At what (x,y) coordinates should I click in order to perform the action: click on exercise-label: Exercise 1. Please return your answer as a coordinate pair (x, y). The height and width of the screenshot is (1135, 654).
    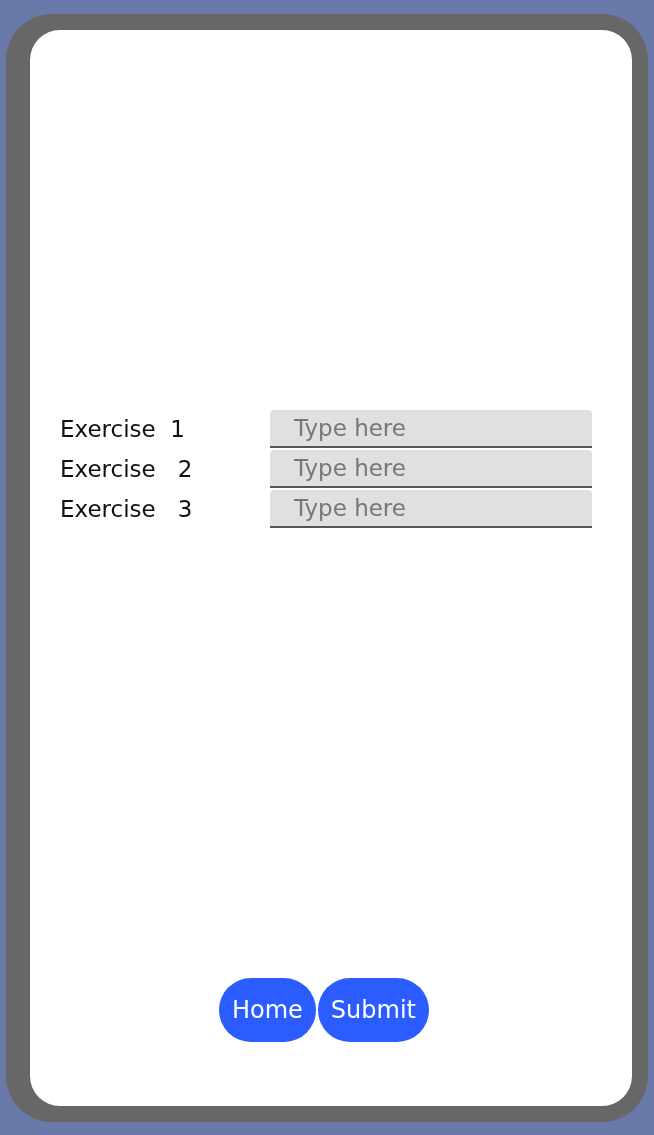
    Looking at the image, I should click on (122, 429).